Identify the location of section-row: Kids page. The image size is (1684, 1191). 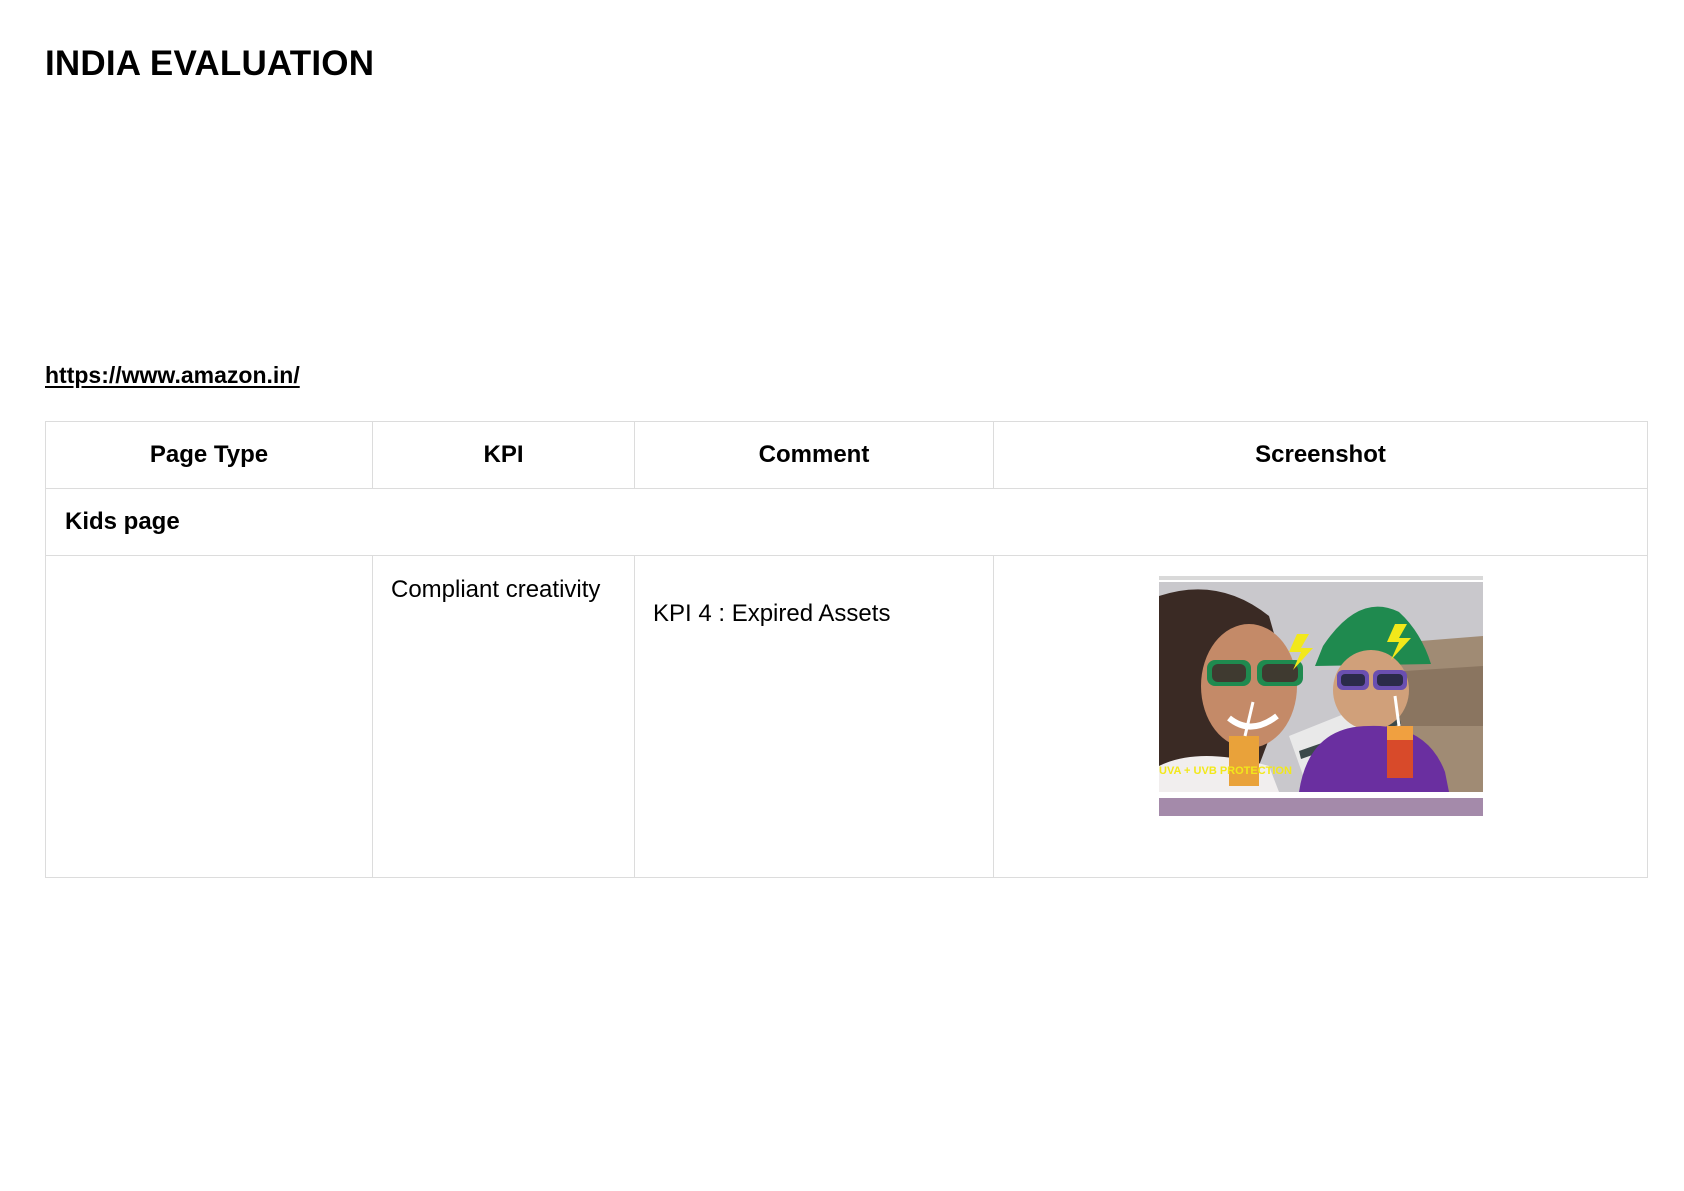
(846, 522).